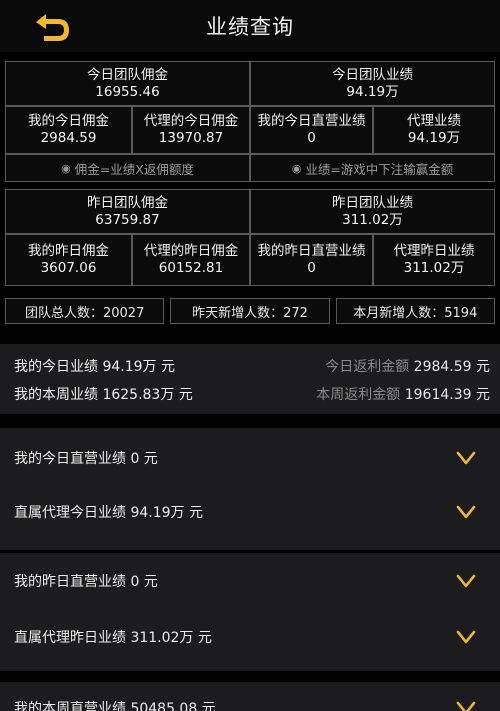 This screenshot has width=500, height=711. What do you see at coordinates (134, 169) in the screenshot?
I see `commission-formula-text: 佣金=业绩X返佣额度` at bounding box center [134, 169].